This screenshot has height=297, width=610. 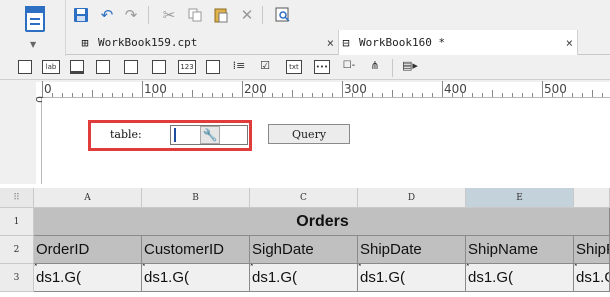 I want to click on table-parameter-label: table:, so click(x=126, y=134).